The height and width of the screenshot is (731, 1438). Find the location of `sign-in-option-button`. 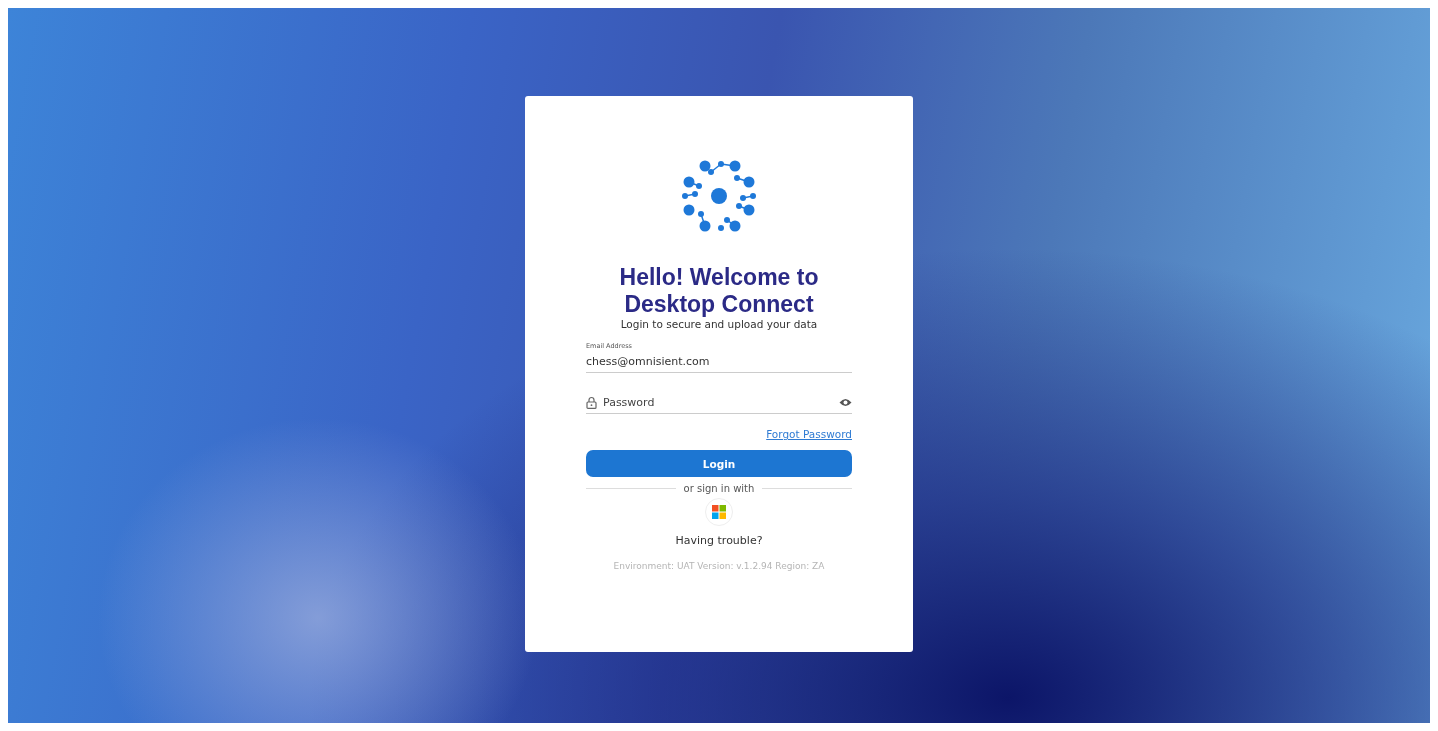

sign-in-option-button is located at coordinates (719, 512).